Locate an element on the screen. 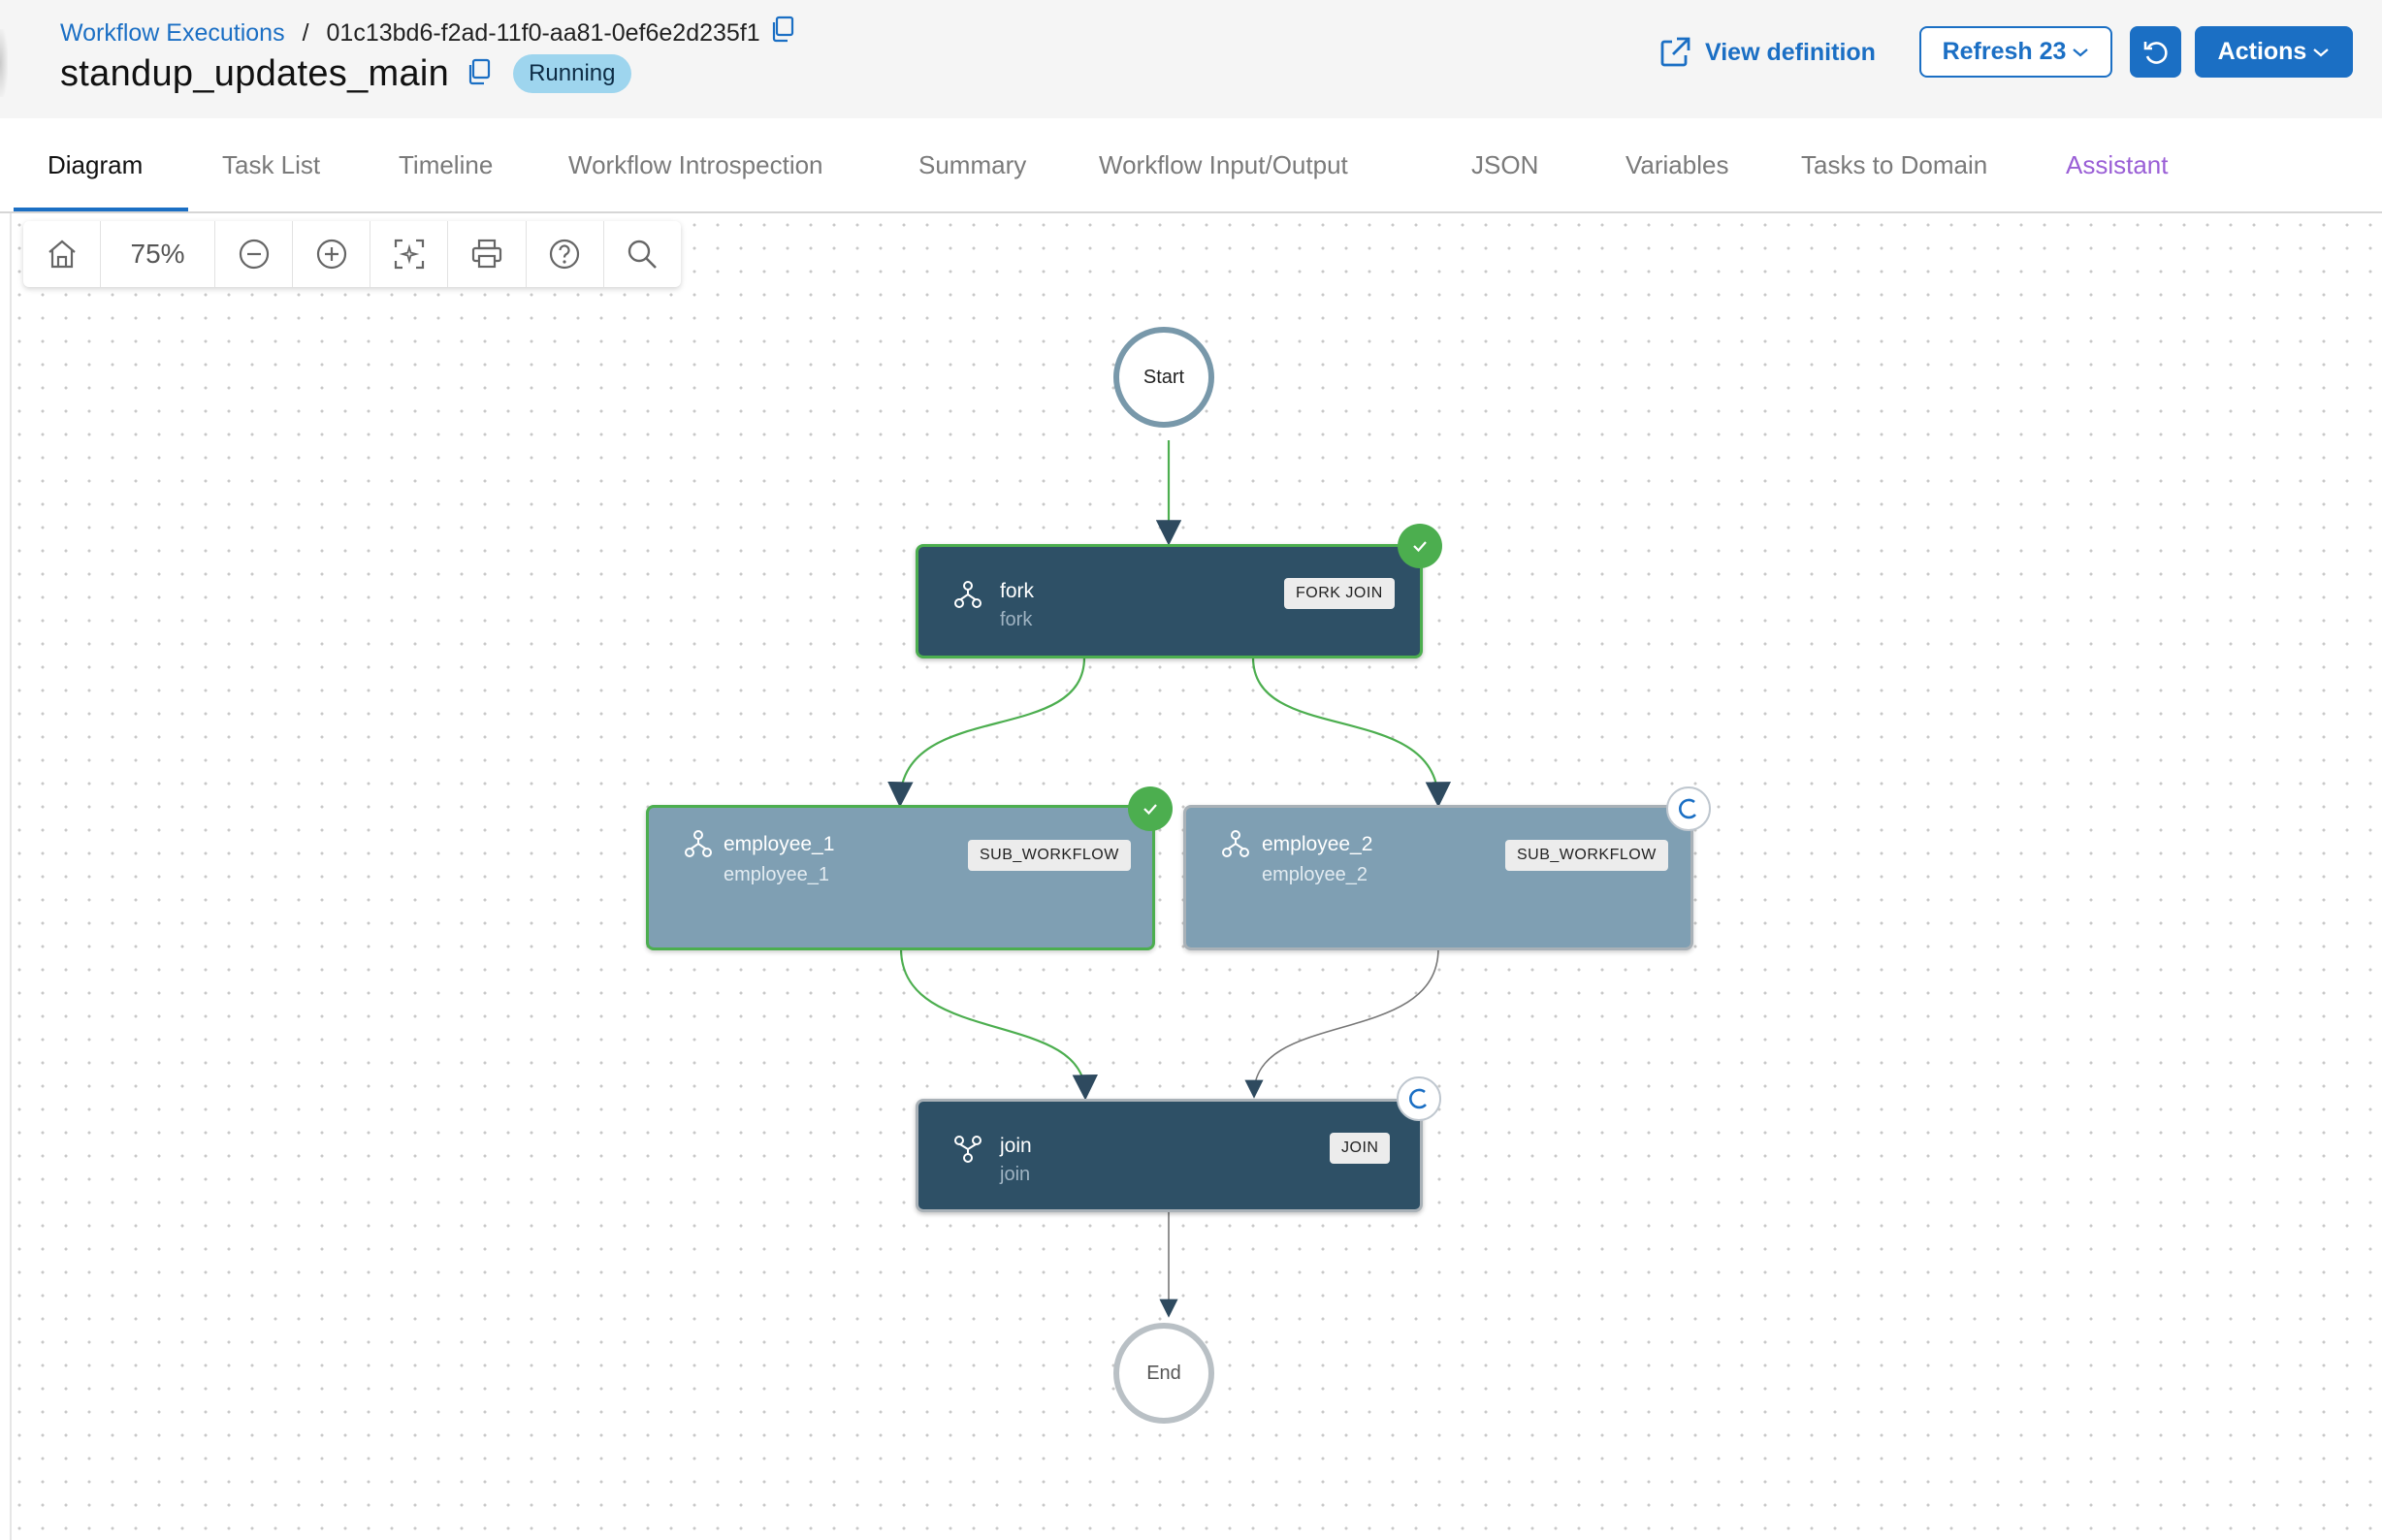  task-name: employee_2 is located at coordinates (1317, 844).